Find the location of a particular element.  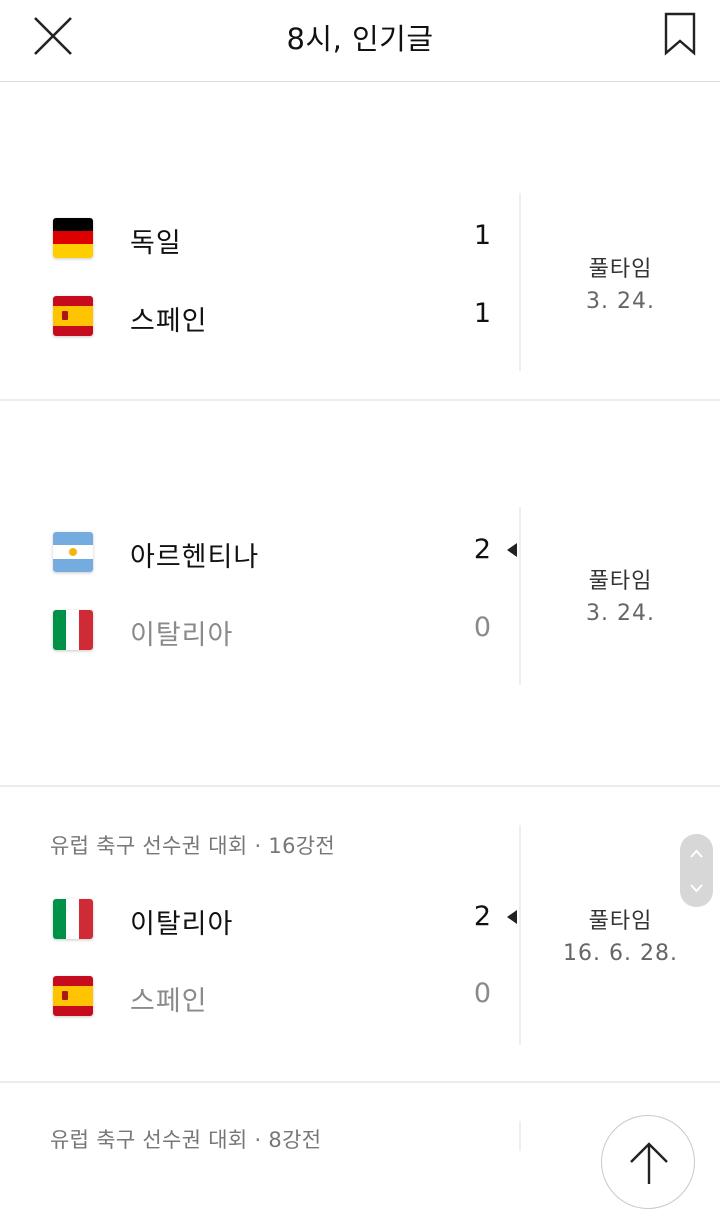

top-bar: 8시, 인기글 is located at coordinates (360, 41).